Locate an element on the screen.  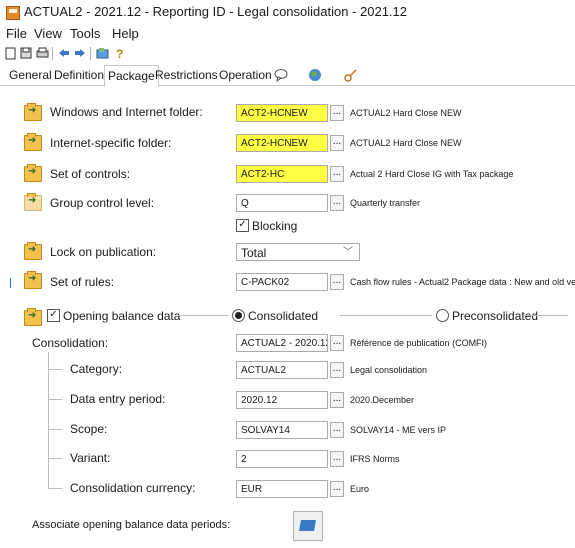
variant-label: Variant: is located at coordinates (90, 458).